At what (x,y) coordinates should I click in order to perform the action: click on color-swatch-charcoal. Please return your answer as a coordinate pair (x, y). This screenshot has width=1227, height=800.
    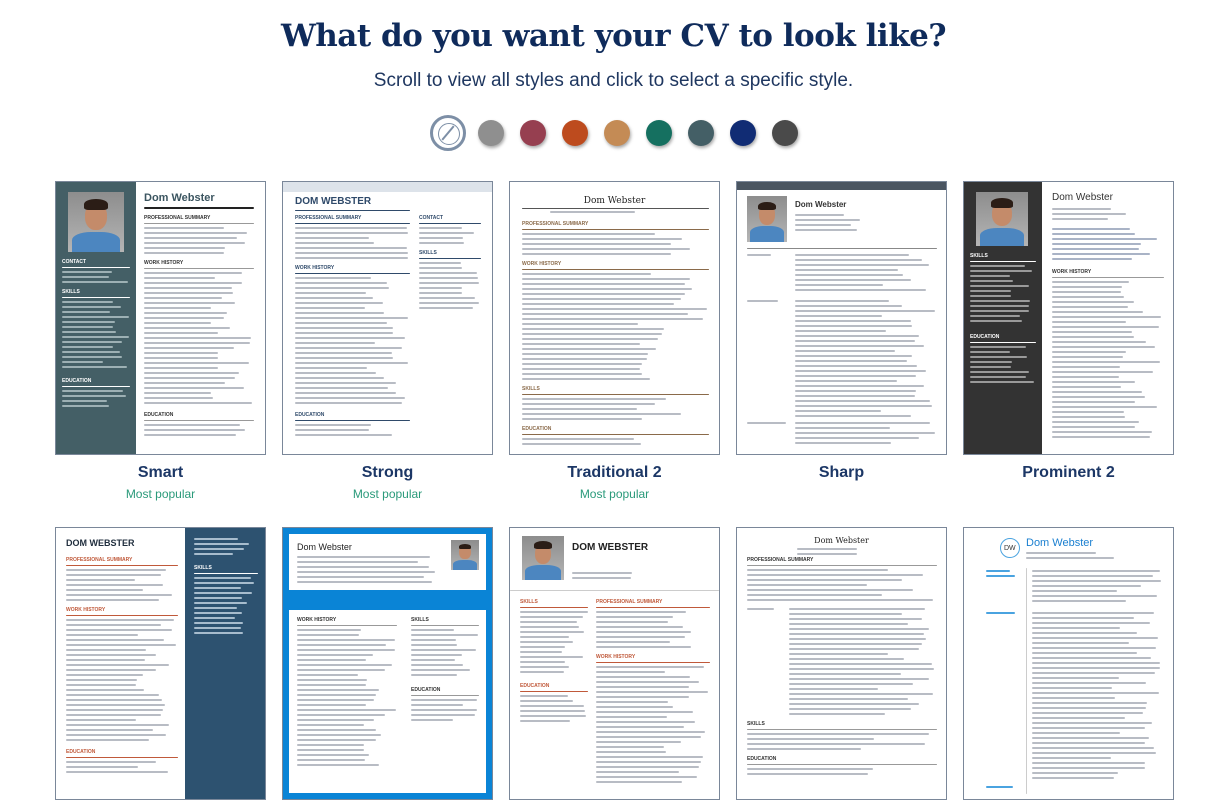
    Looking at the image, I should click on (785, 133).